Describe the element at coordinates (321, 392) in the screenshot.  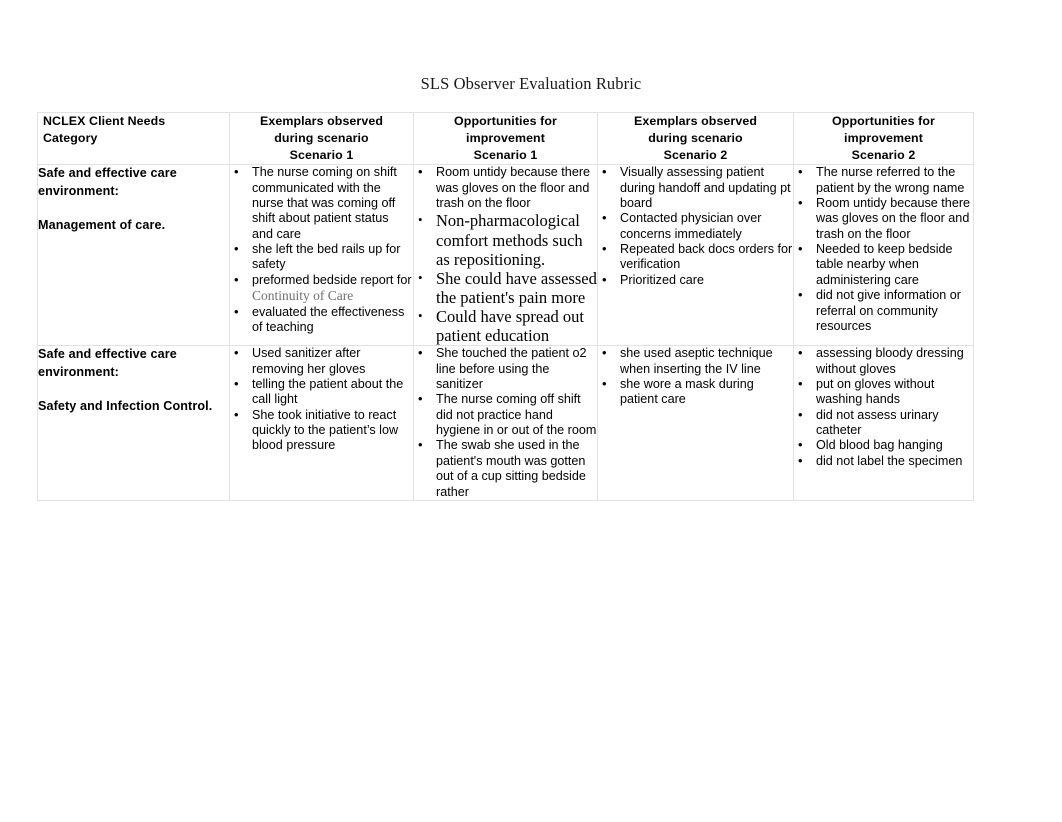
I see `list-item: telling the patient about the call light` at that location.